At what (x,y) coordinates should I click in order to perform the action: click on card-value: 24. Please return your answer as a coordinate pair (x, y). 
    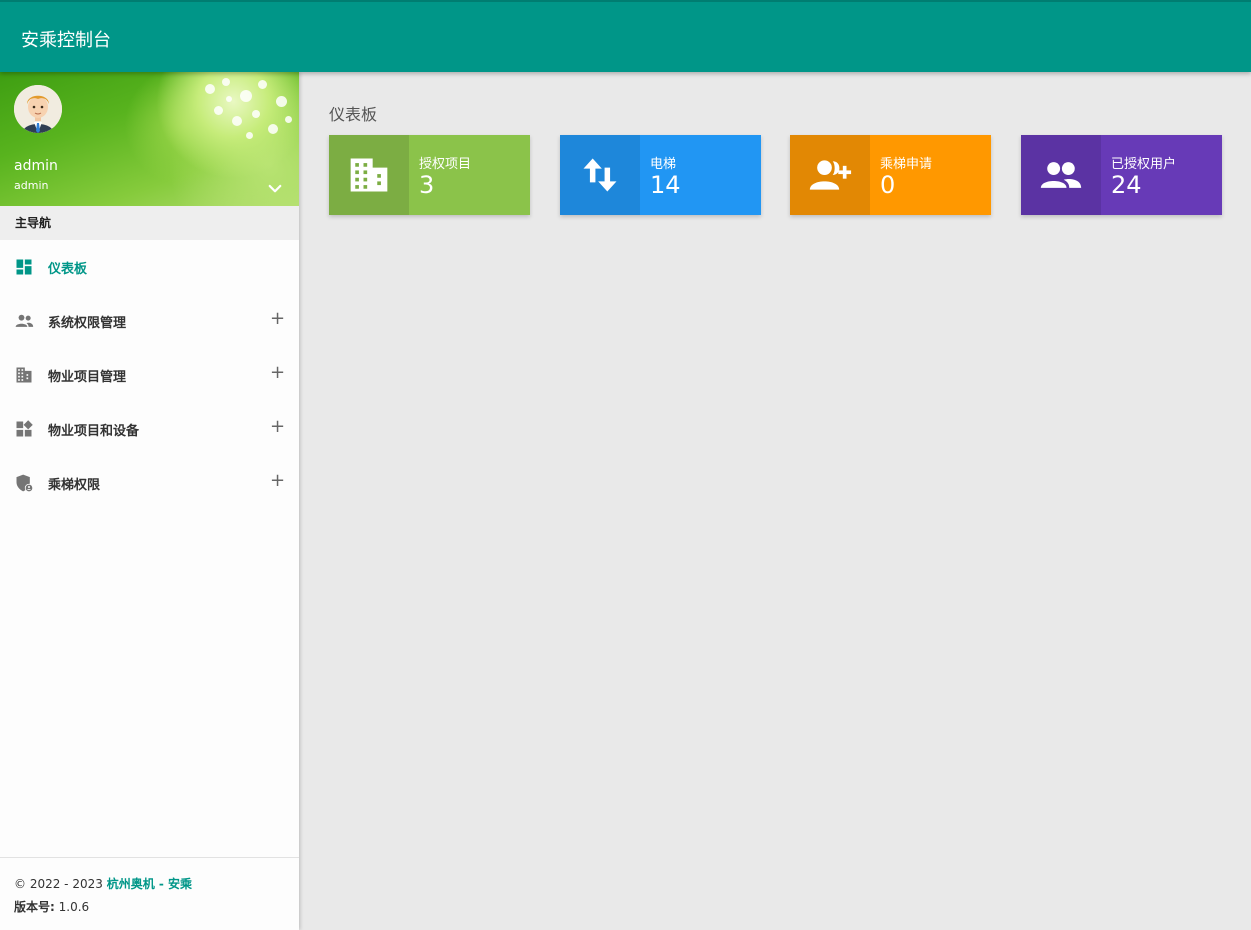
    Looking at the image, I should click on (1126, 185).